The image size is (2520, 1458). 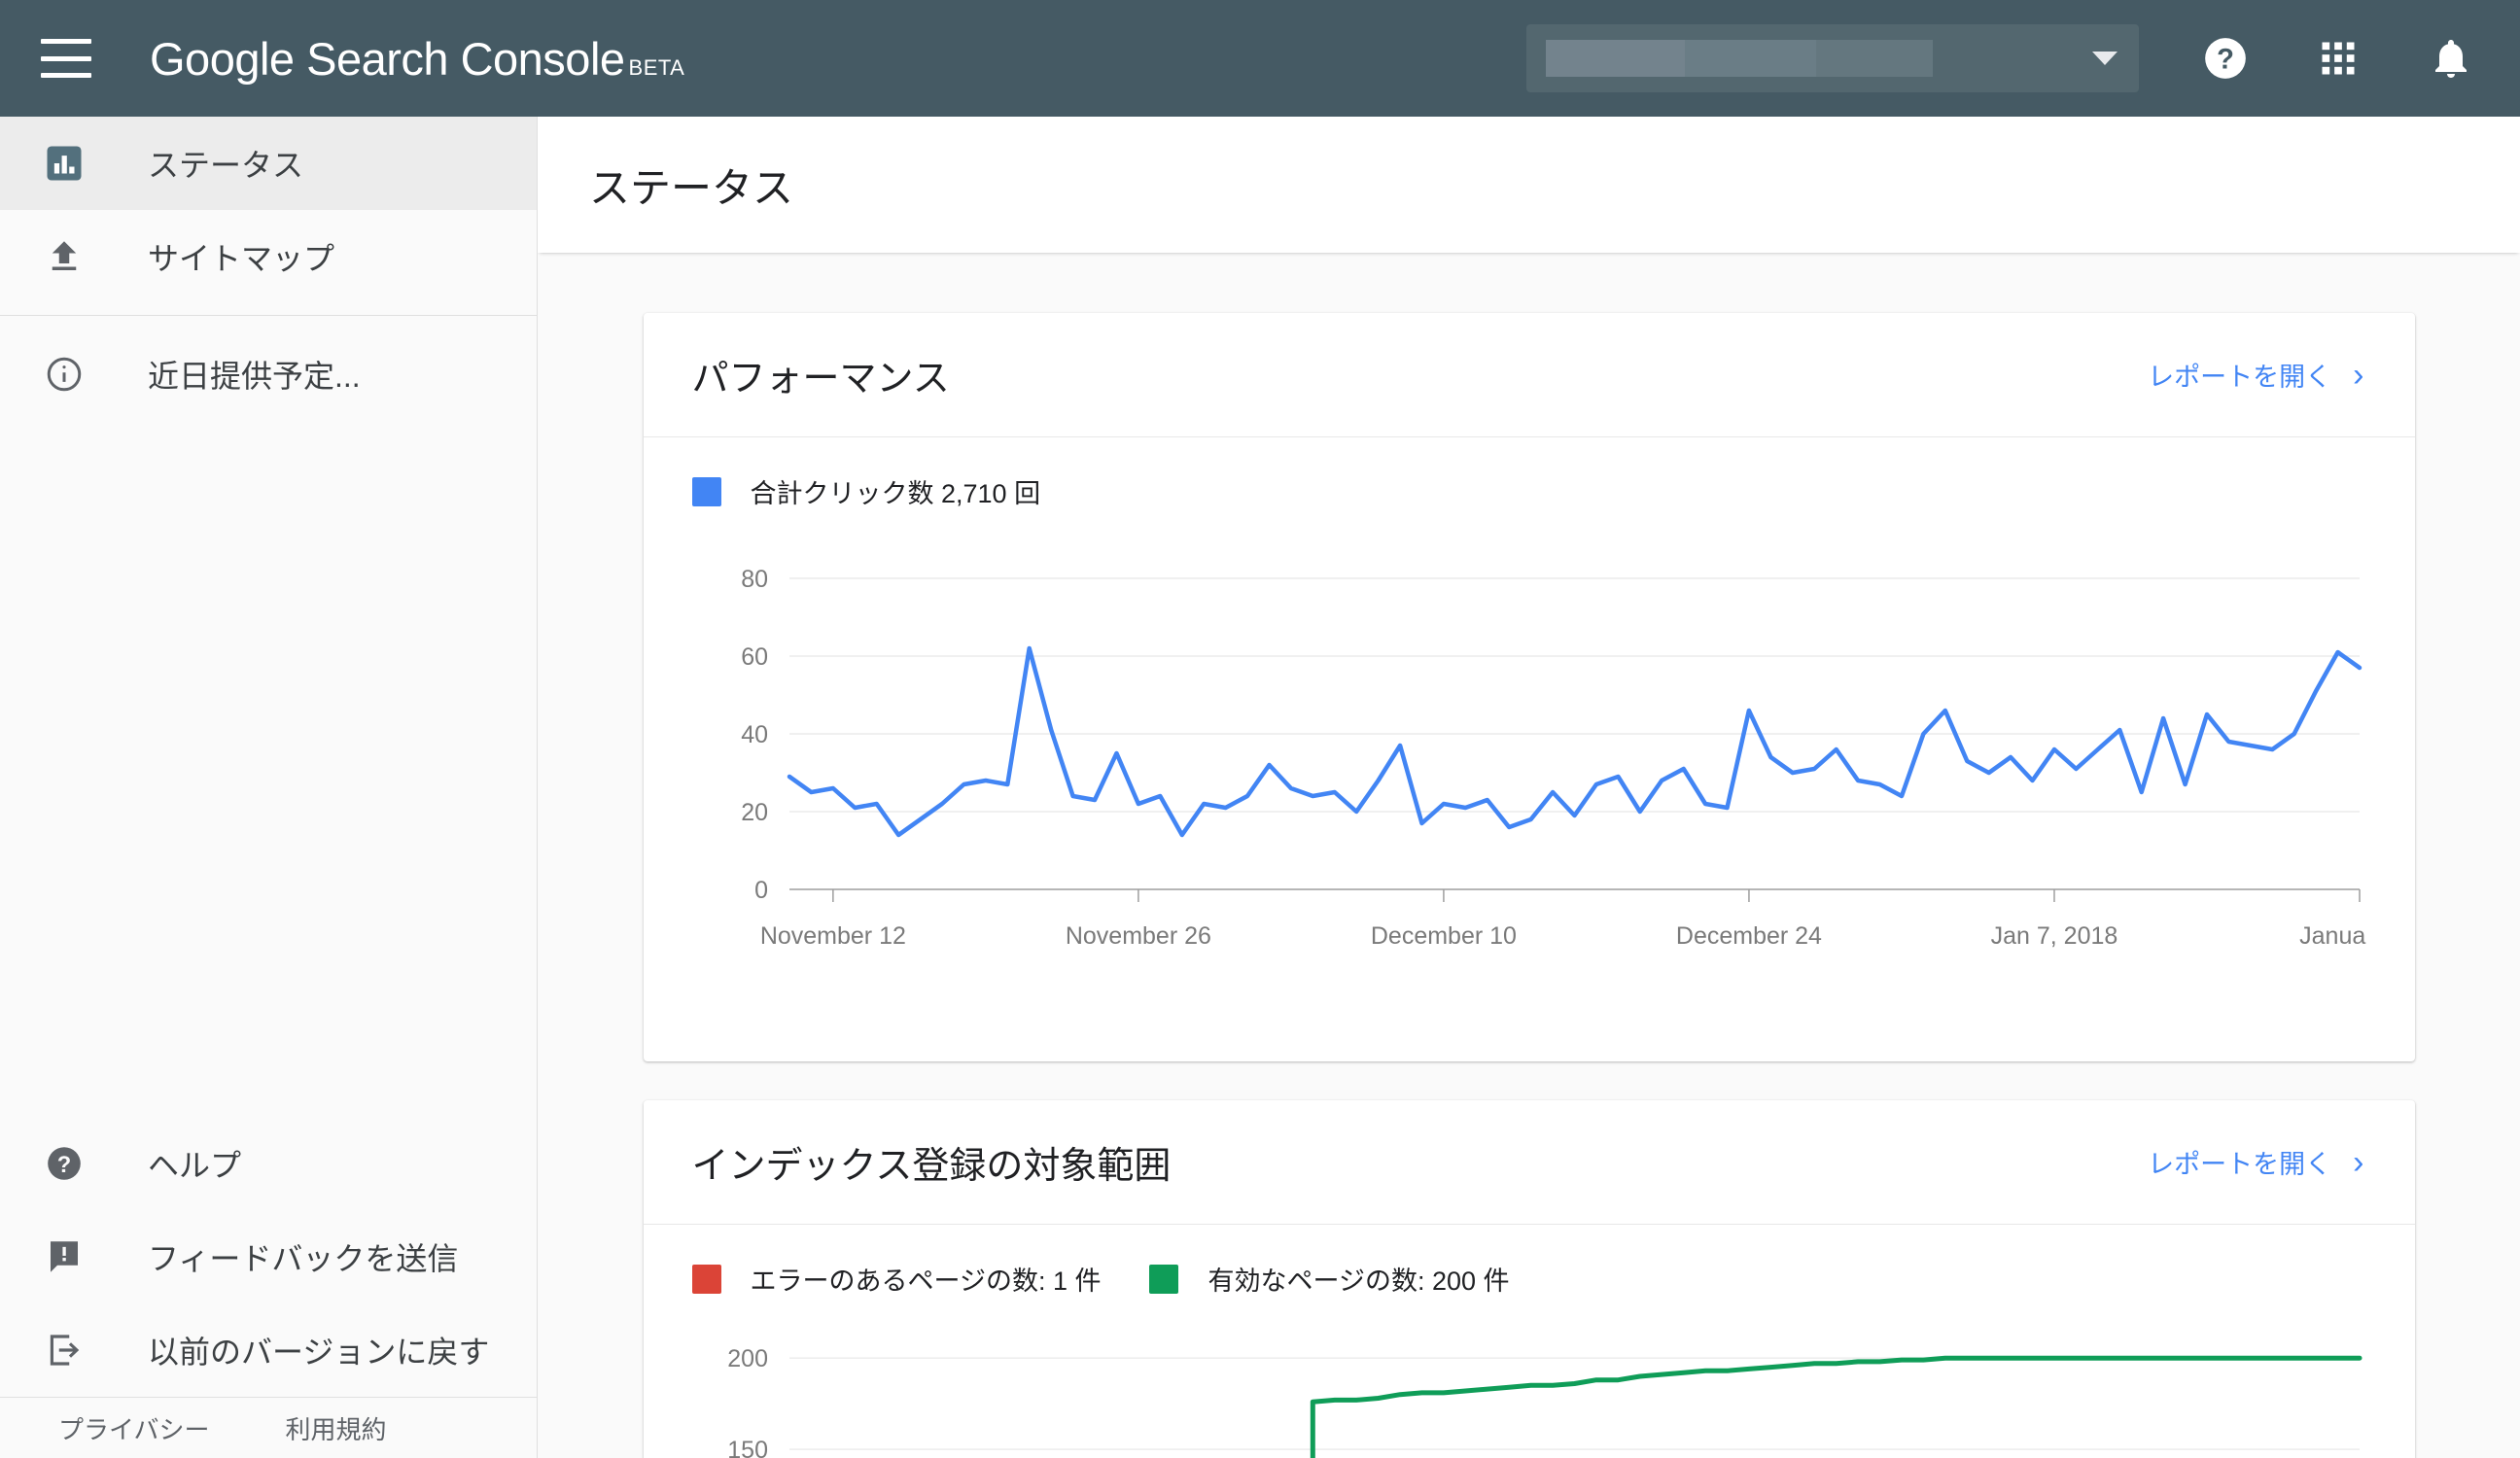 What do you see at coordinates (832, 936) in the screenshot?
I see `svg-text: November 12` at bounding box center [832, 936].